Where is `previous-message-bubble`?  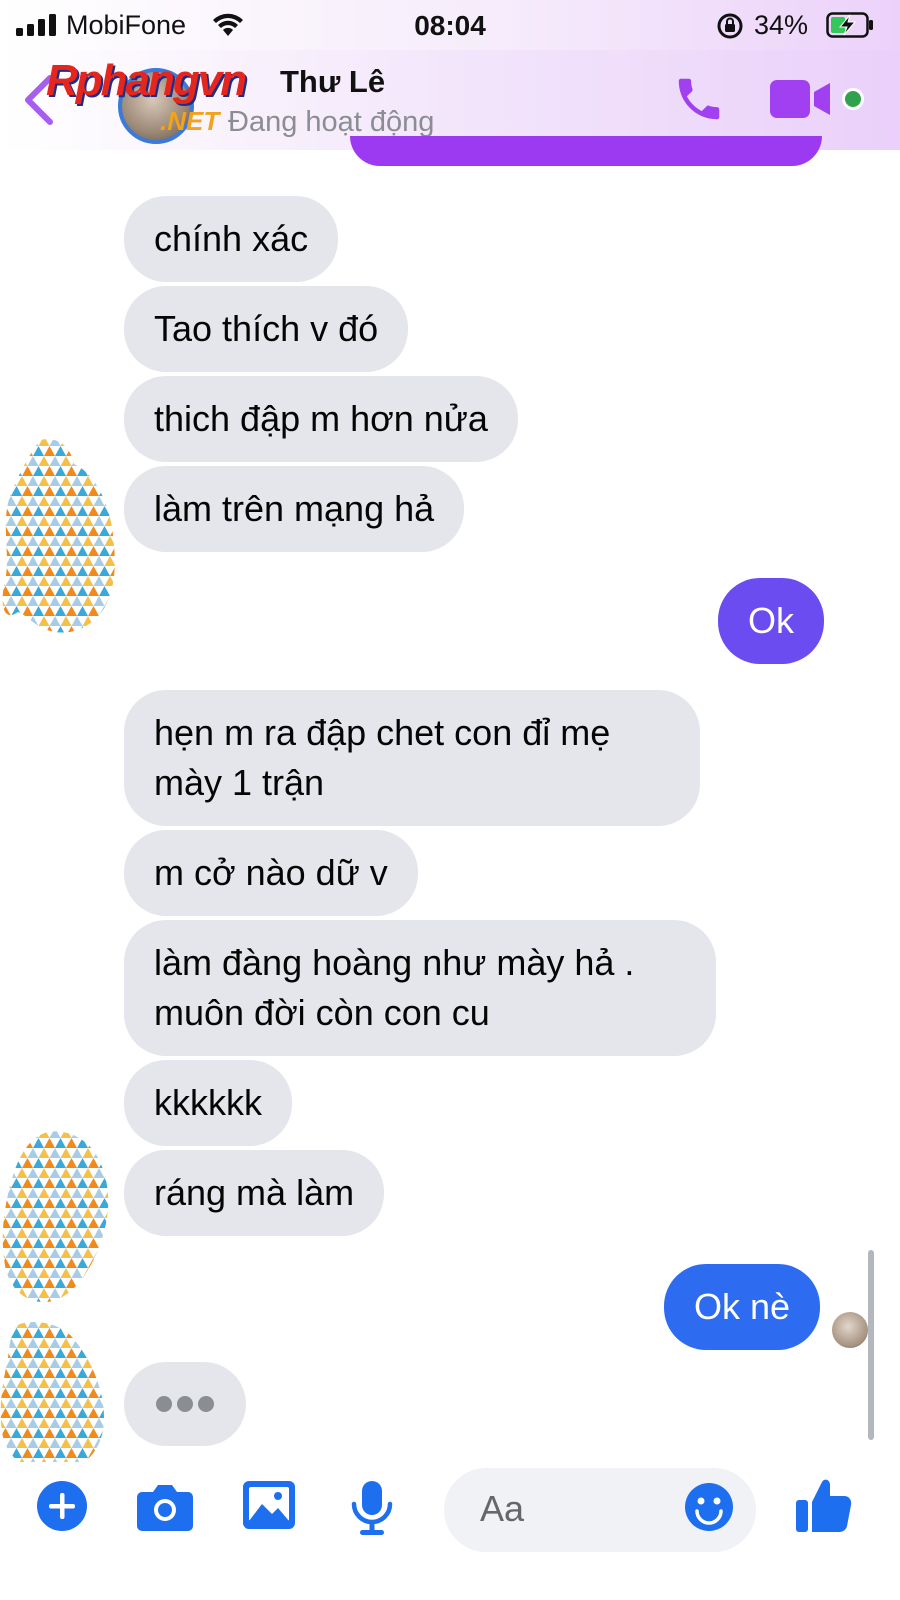
previous-message-bubble is located at coordinates (586, 151).